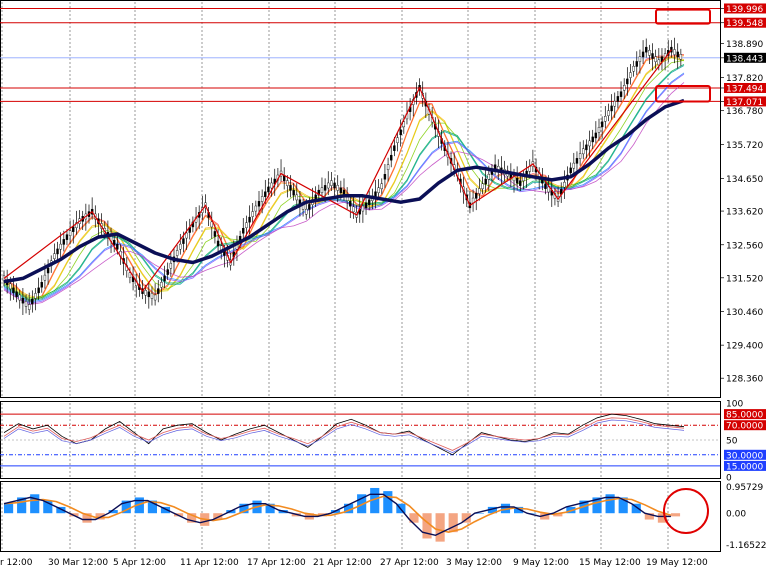  Describe the element at coordinates (744, 89) in the screenshot. I see `price-tag-text: 137.494` at that location.